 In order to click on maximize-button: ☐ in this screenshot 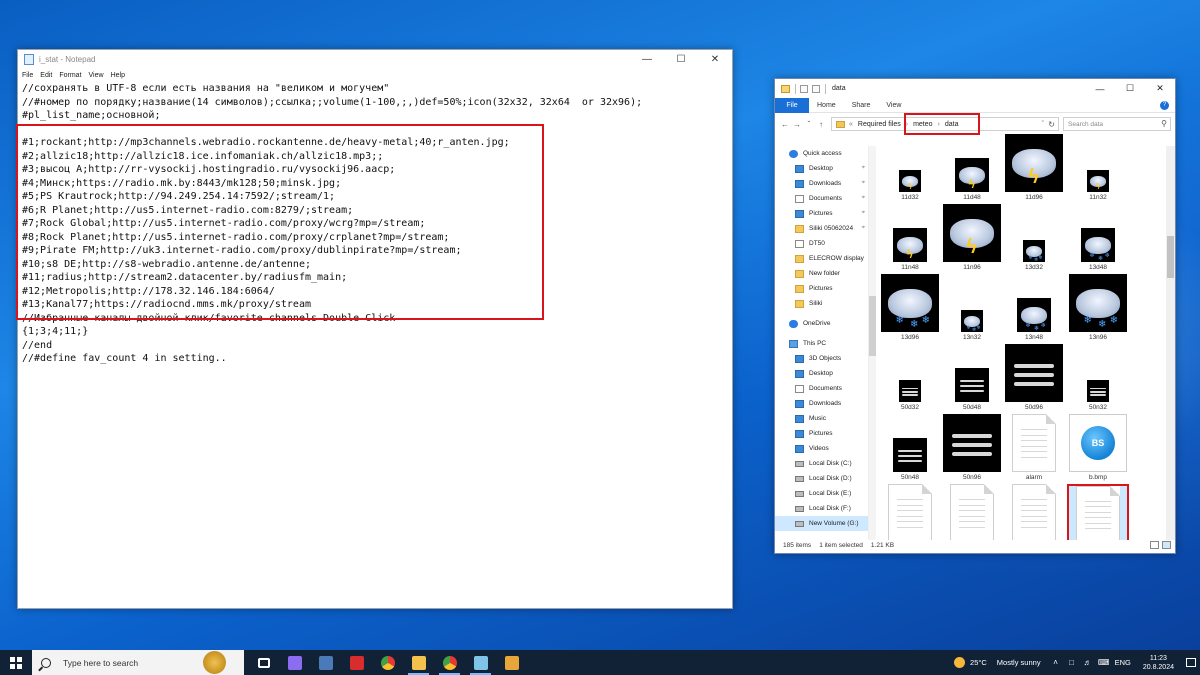, I will do `click(1130, 88)`.